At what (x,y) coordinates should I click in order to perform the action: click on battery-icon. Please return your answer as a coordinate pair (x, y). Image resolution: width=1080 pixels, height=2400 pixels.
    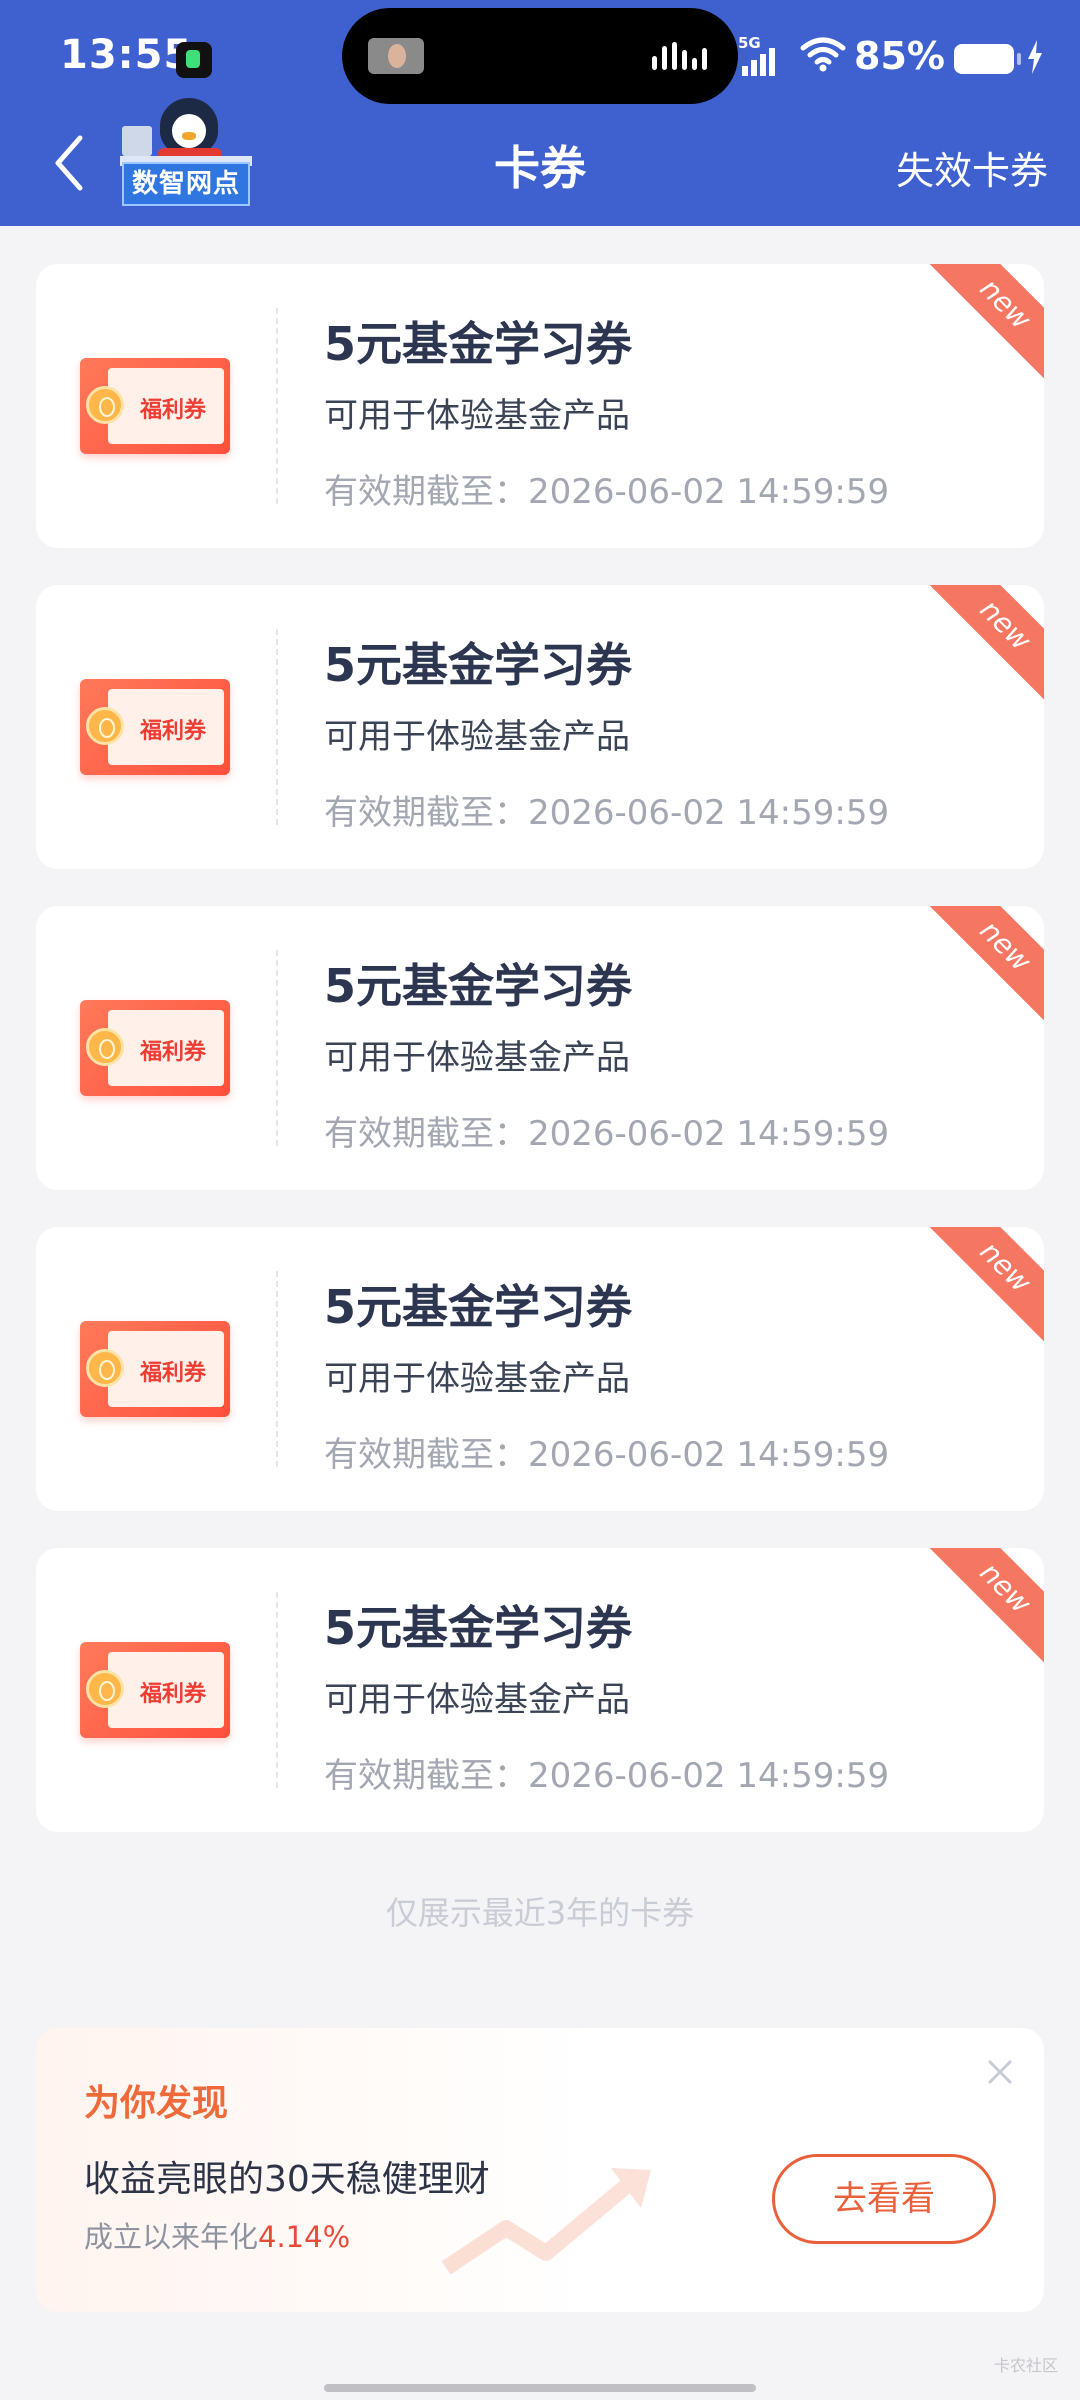
    Looking at the image, I should click on (987, 59).